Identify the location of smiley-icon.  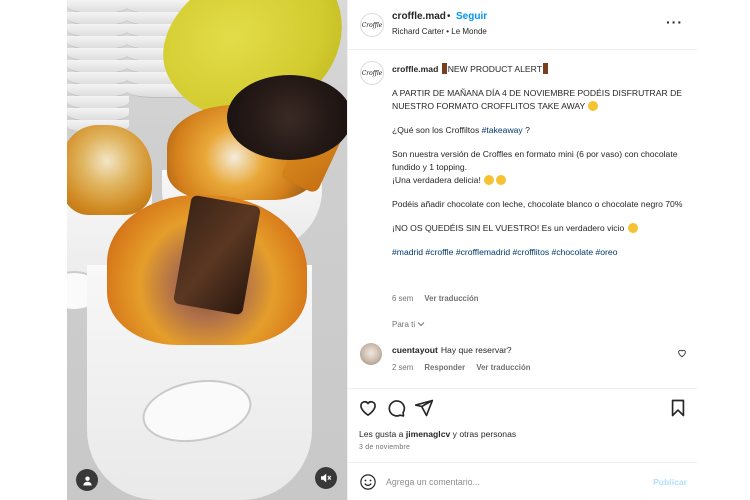
(368, 482).